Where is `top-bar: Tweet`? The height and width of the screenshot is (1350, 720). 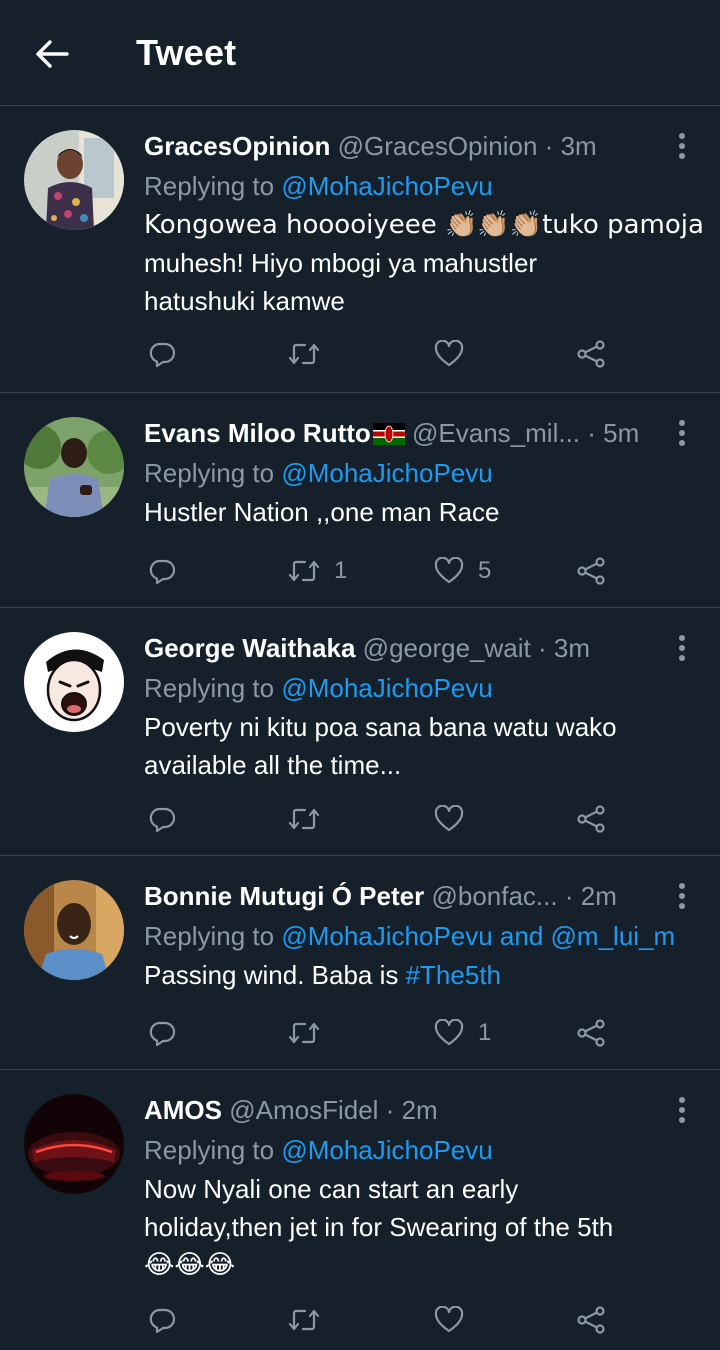 top-bar: Tweet is located at coordinates (360, 53).